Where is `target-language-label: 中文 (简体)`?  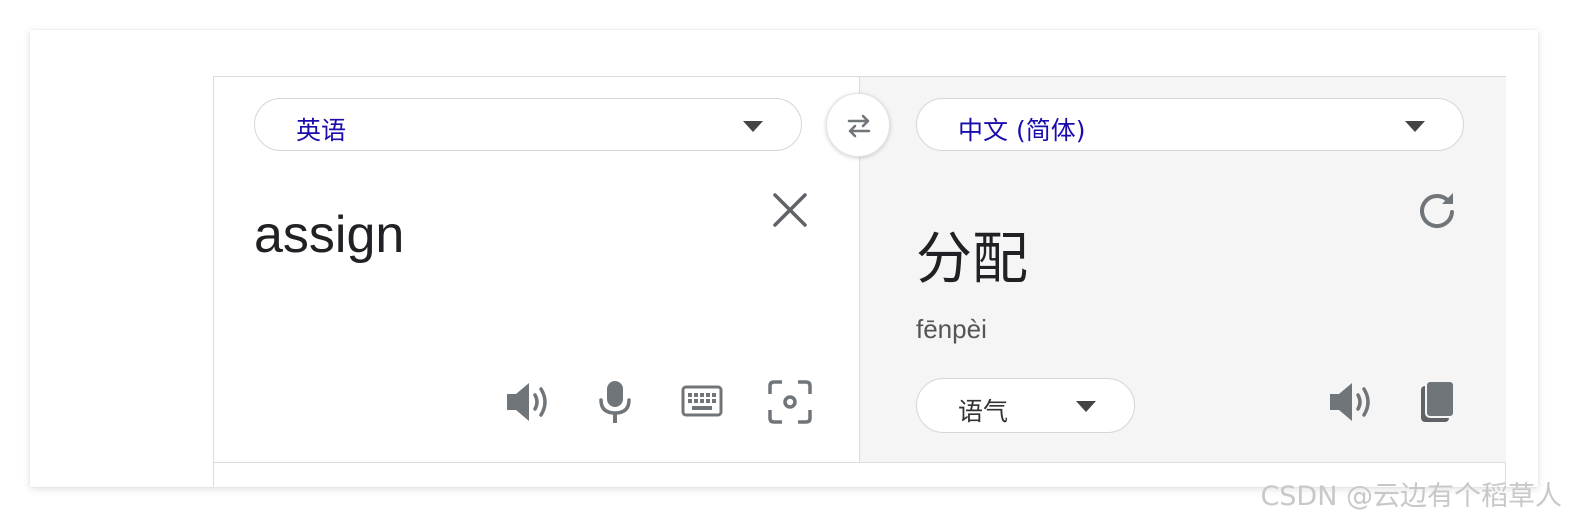 target-language-label: 中文 (简体) is located at coordinates (1022, 130).